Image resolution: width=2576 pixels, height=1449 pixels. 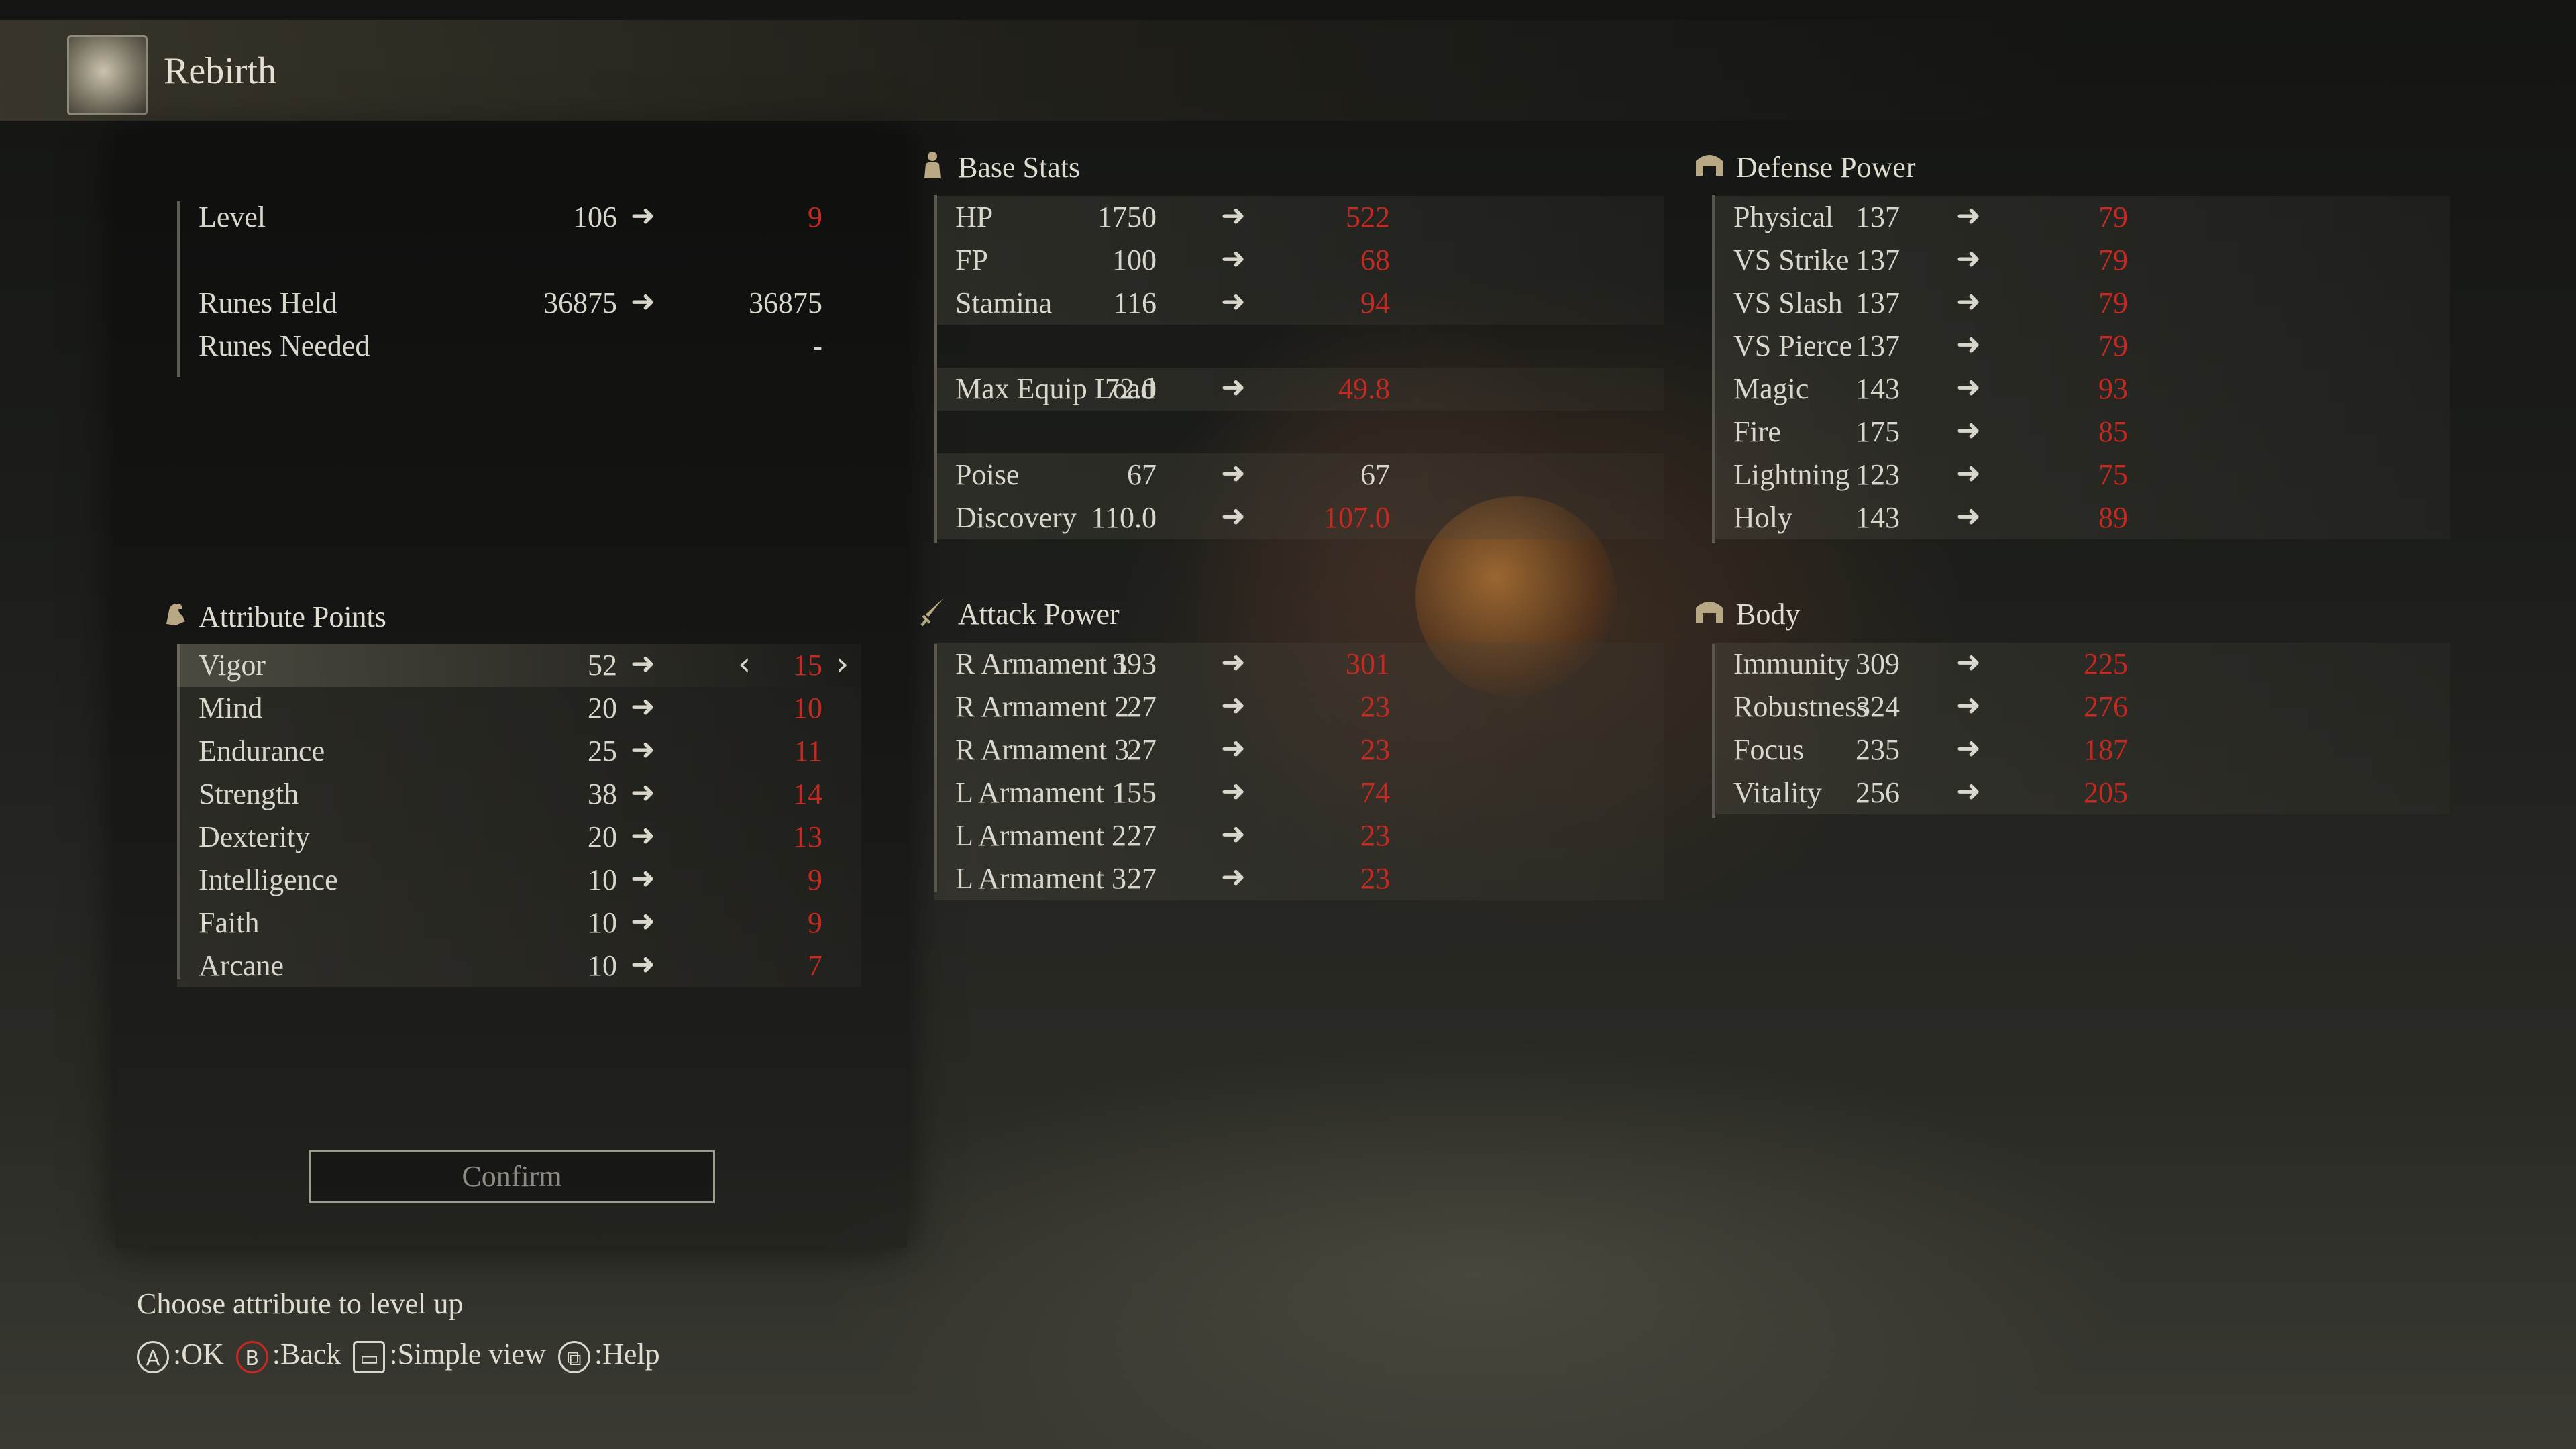 I want to click on attribute-row-label: Strength, so click(x=249, y=793).